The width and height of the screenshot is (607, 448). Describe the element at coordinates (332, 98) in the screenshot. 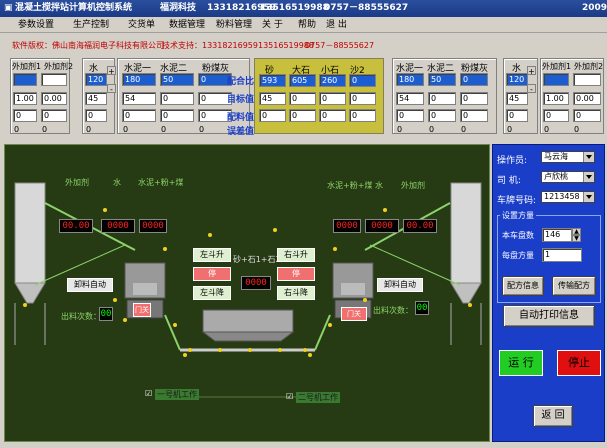

I see `aggregate-target-small-stone: 0` at that location.